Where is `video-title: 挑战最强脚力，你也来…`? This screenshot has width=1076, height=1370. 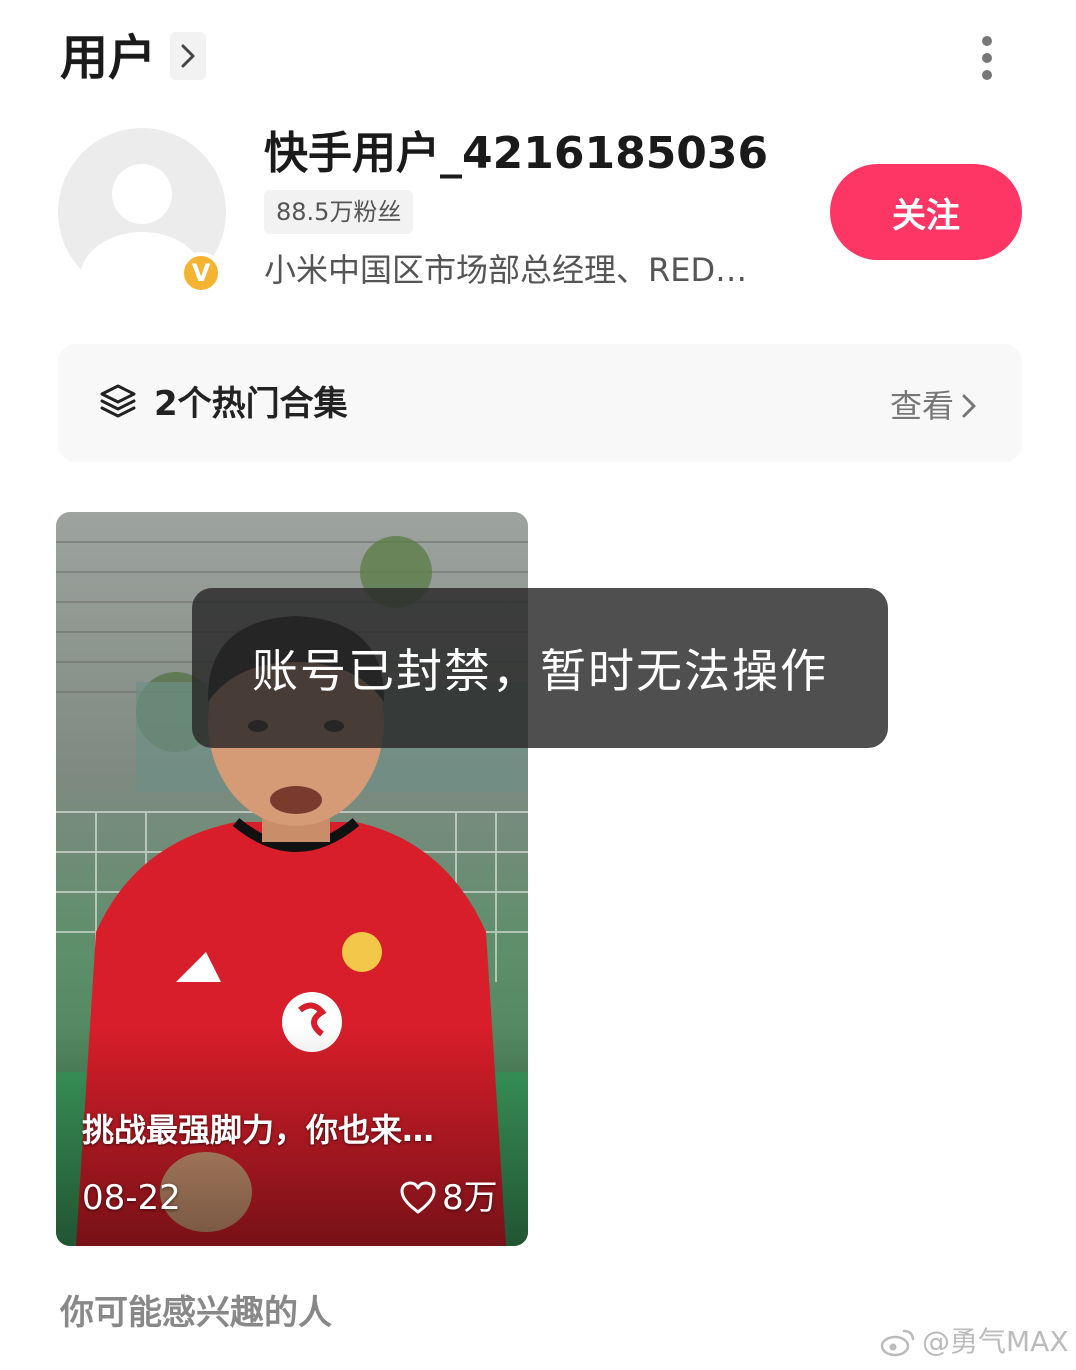
video-title: 挑战最强脚力，你也来… is located at coordinates (258, 1130).